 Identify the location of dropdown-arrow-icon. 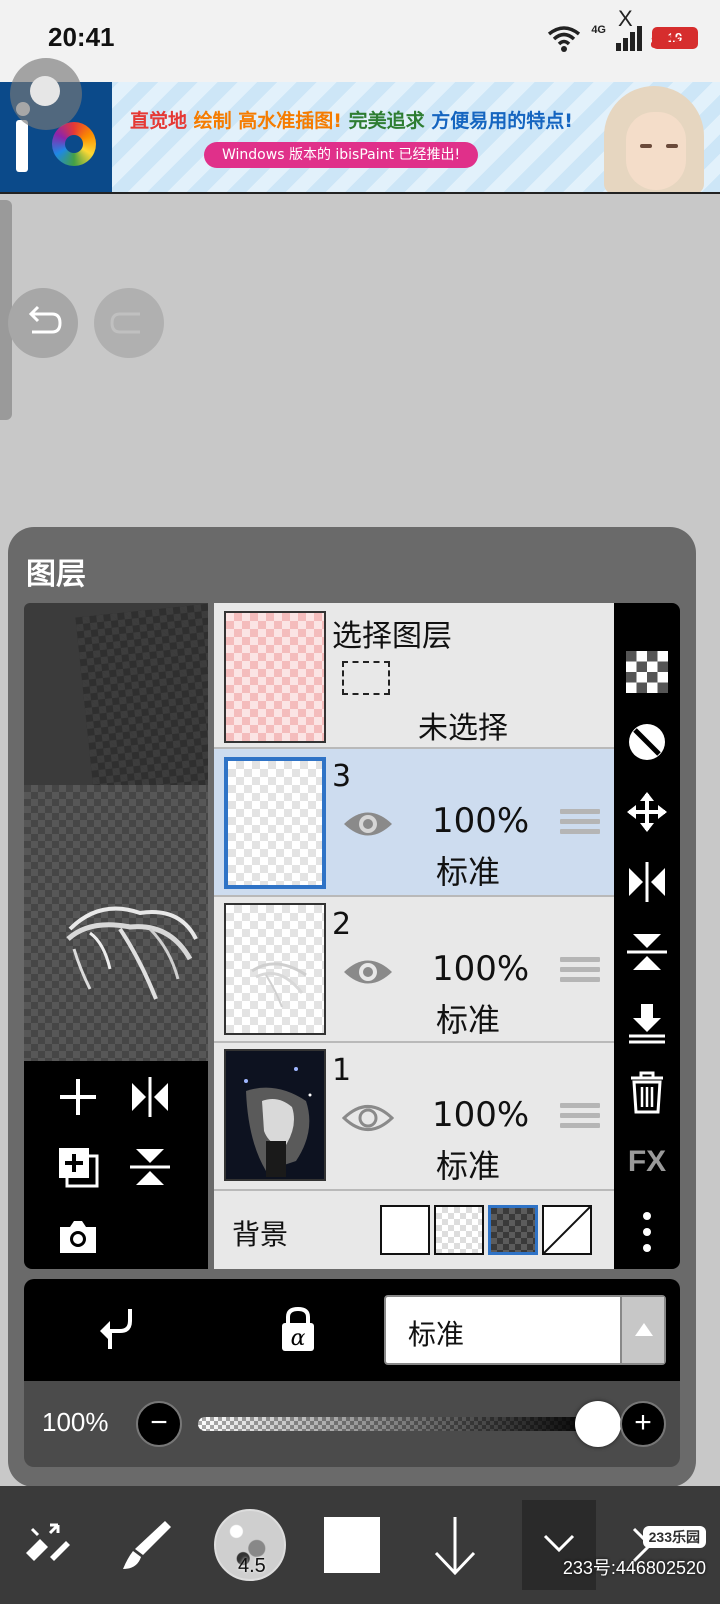
(642, 1330).